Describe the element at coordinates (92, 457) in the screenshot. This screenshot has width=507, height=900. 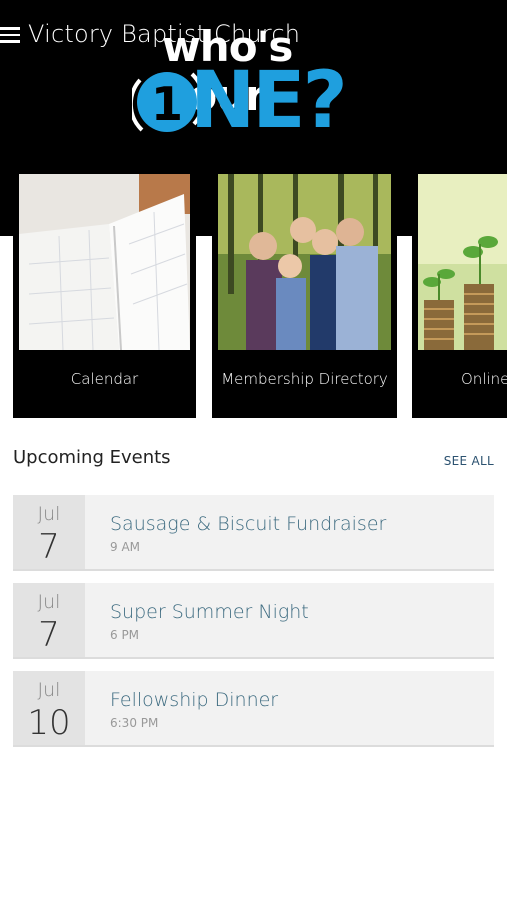
I see `upcoming-events-title: Upcoming Events` at that location.